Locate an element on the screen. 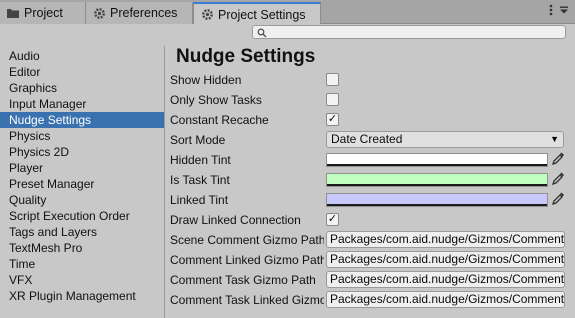 The image size is (575, 318). is-task-tint-row: Is Task Tint is located at coordinates (370, 180).